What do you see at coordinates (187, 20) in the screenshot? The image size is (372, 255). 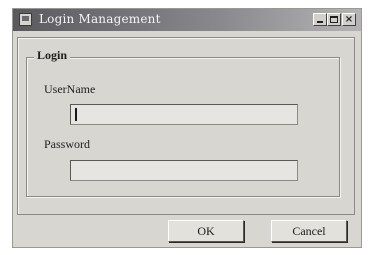 I see `title-bar: Login Management ×` at bounding box center [187, 20].